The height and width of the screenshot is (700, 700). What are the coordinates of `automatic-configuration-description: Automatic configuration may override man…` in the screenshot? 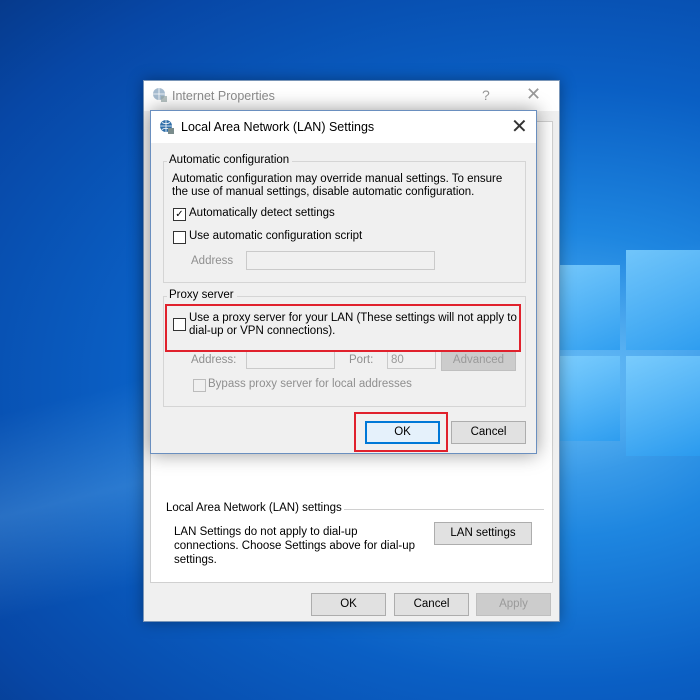 It's located at (337, 185).